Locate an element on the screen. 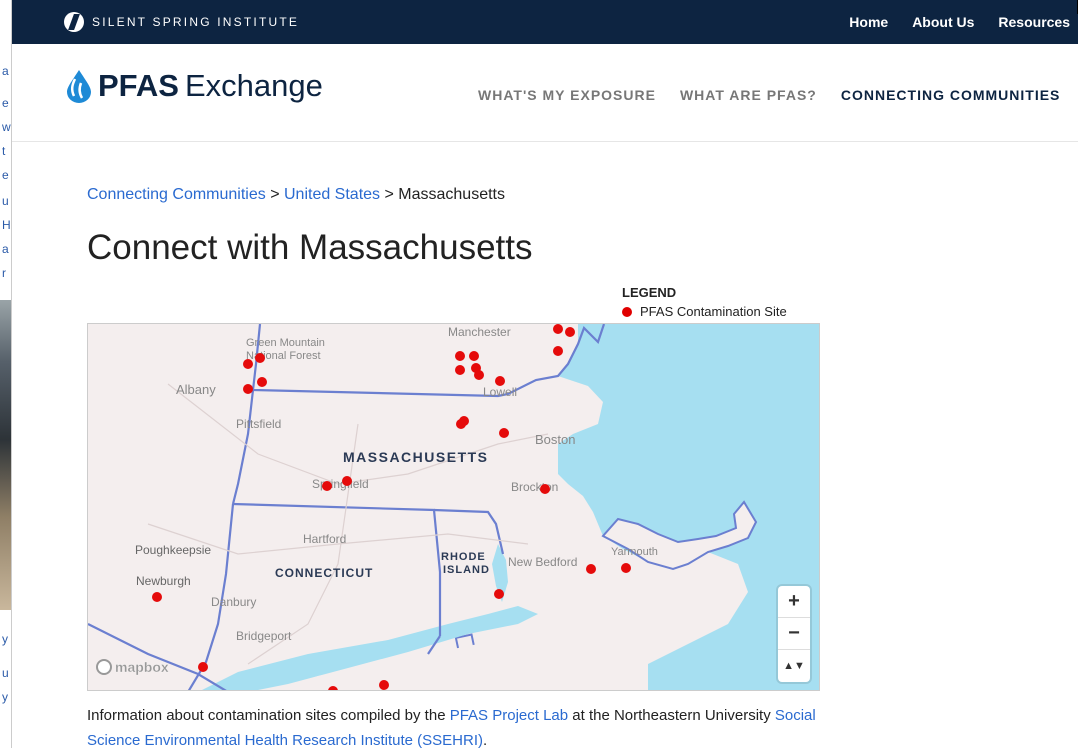  background-window-char: t is located at coordinates (4, 151).